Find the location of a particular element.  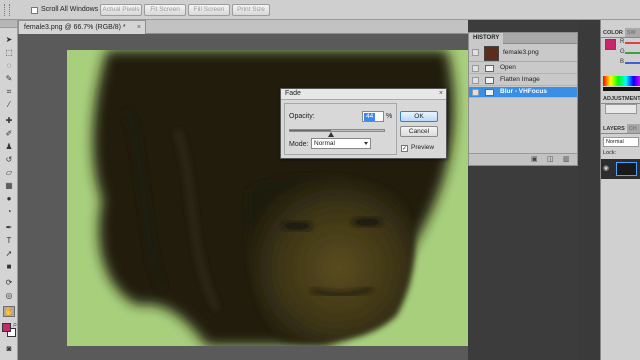

ok-button: OK is located at coordinates (419, 116).